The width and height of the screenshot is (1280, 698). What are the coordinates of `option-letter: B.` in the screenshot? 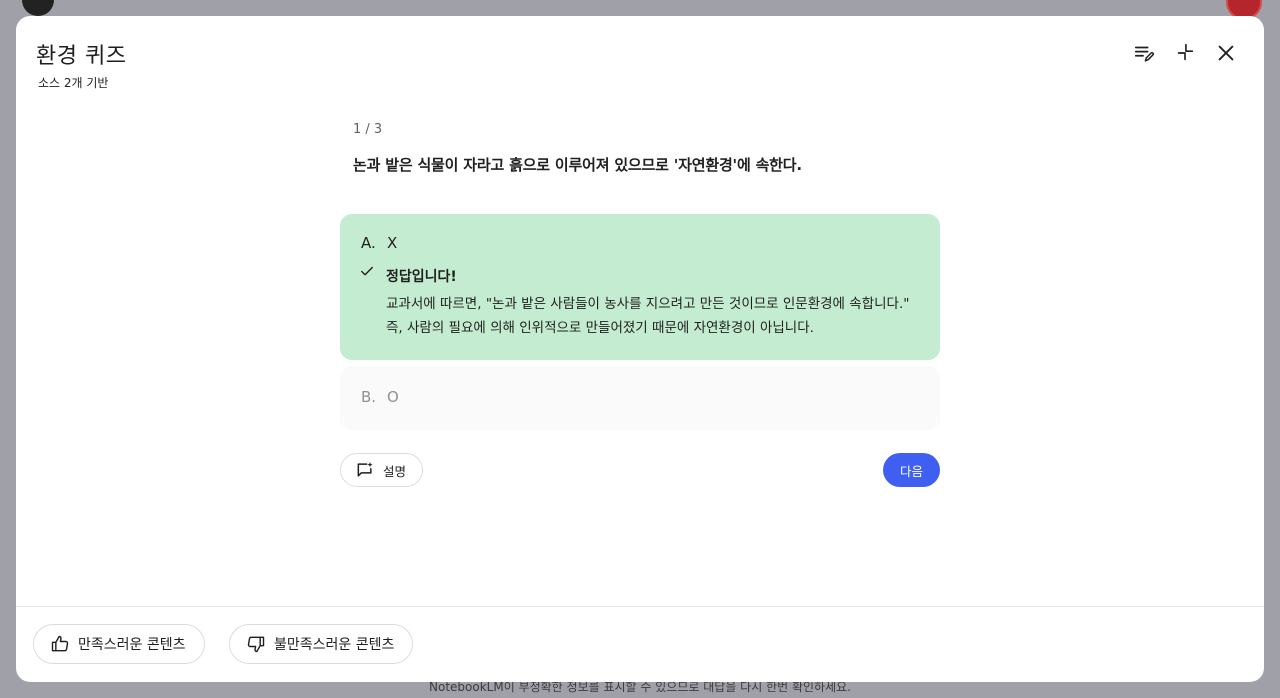 It's located at (369, 397).